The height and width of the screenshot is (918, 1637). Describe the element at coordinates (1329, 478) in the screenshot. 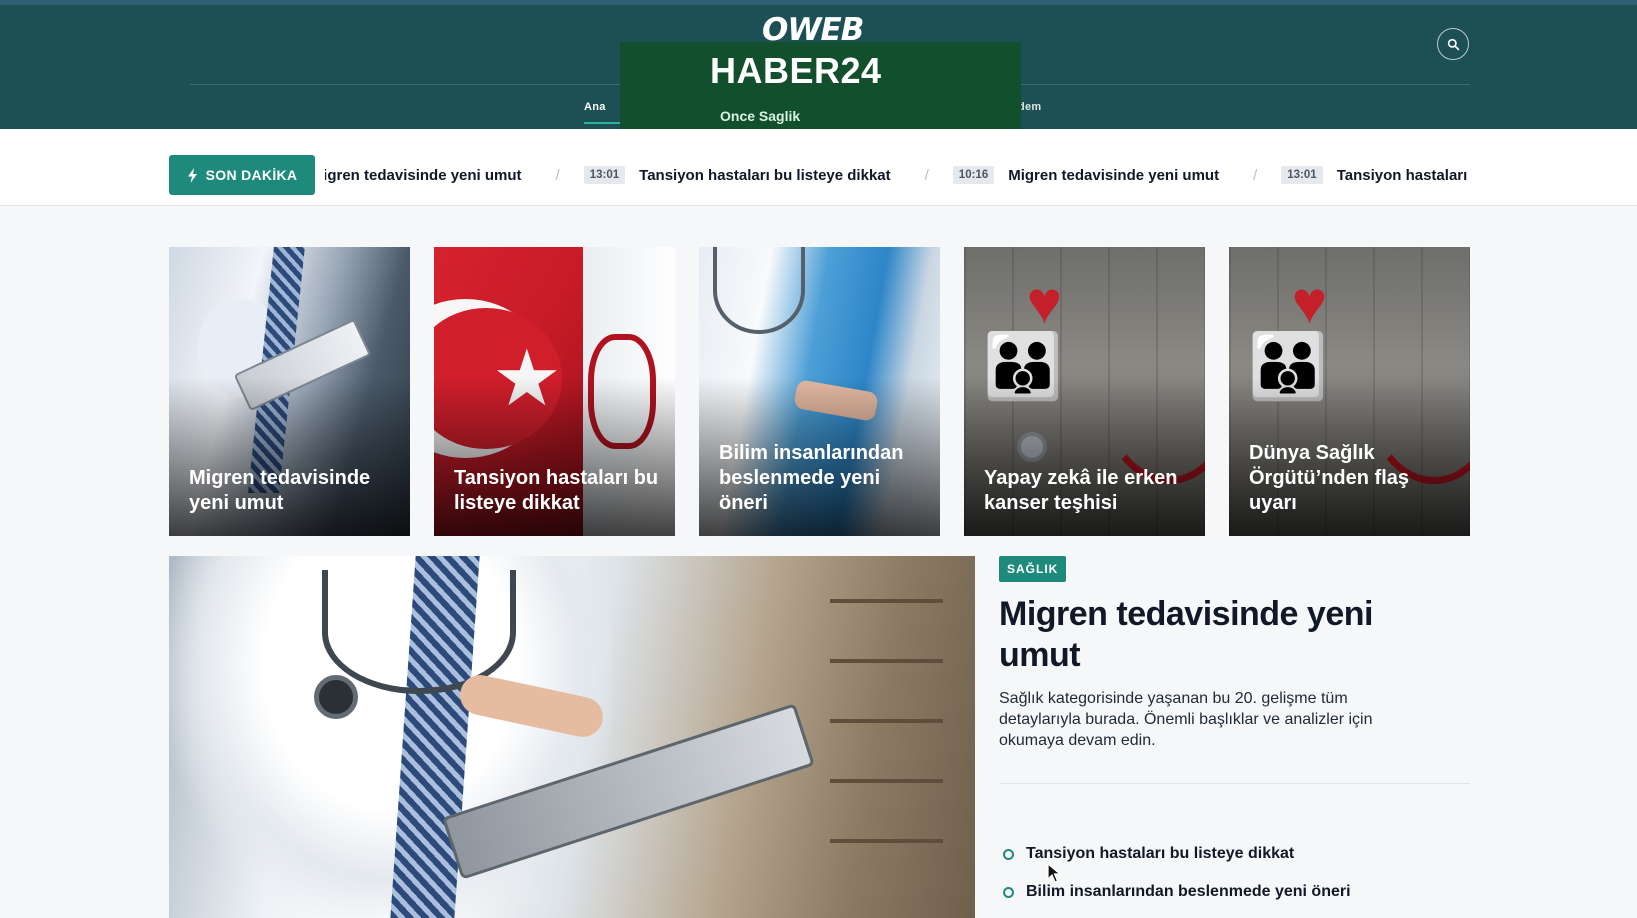

I see `card-title: Dünya Sağlık Örgütü’nden flaş uyarı` at that location.